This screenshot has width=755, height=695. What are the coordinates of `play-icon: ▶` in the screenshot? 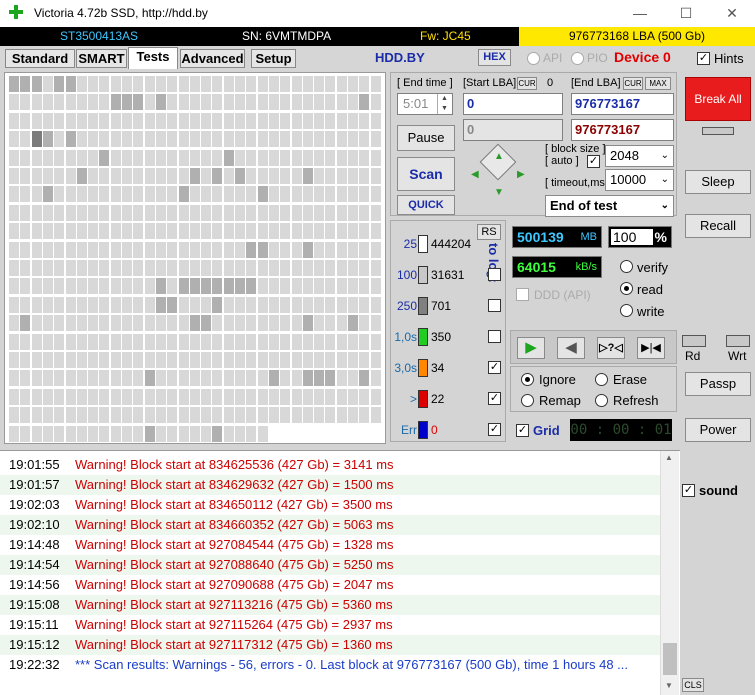 It's located at (531, 348).